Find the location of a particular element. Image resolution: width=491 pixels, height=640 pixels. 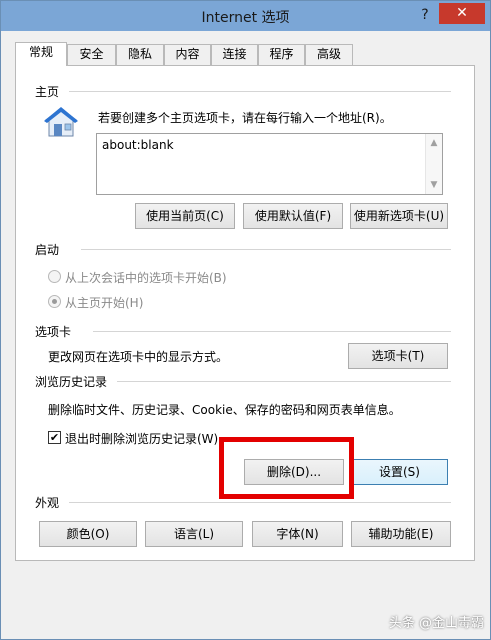

textarea-scrollbar: ▲ ▼ is located at coordinates (433, 164).